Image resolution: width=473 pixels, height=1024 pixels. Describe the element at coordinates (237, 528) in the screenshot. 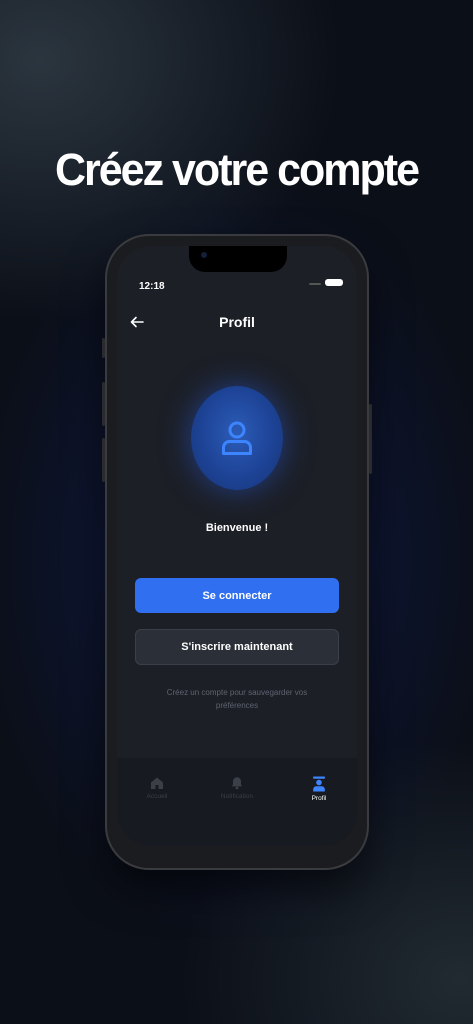

I see `welcome-text: Bienvenue !` at that location.